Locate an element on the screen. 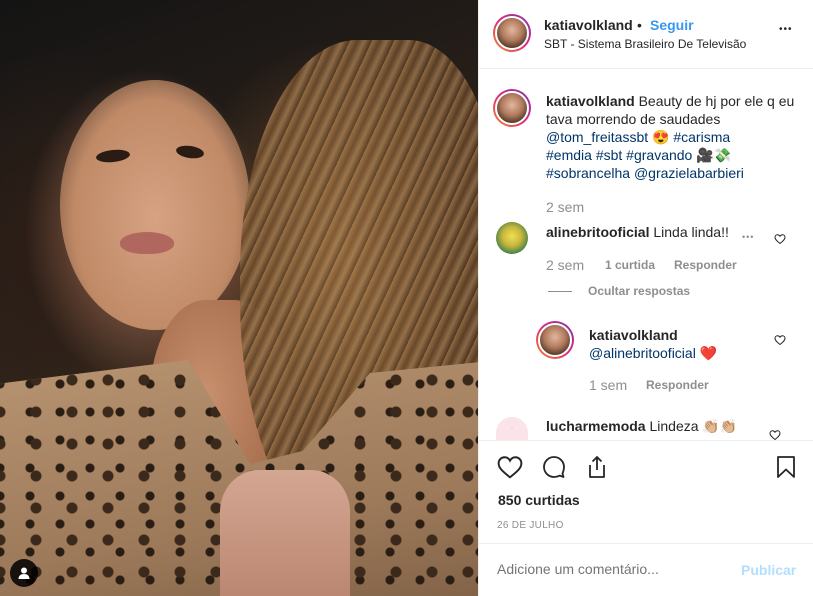  comment-options-button: ••• is located at coordinates (748, 237).